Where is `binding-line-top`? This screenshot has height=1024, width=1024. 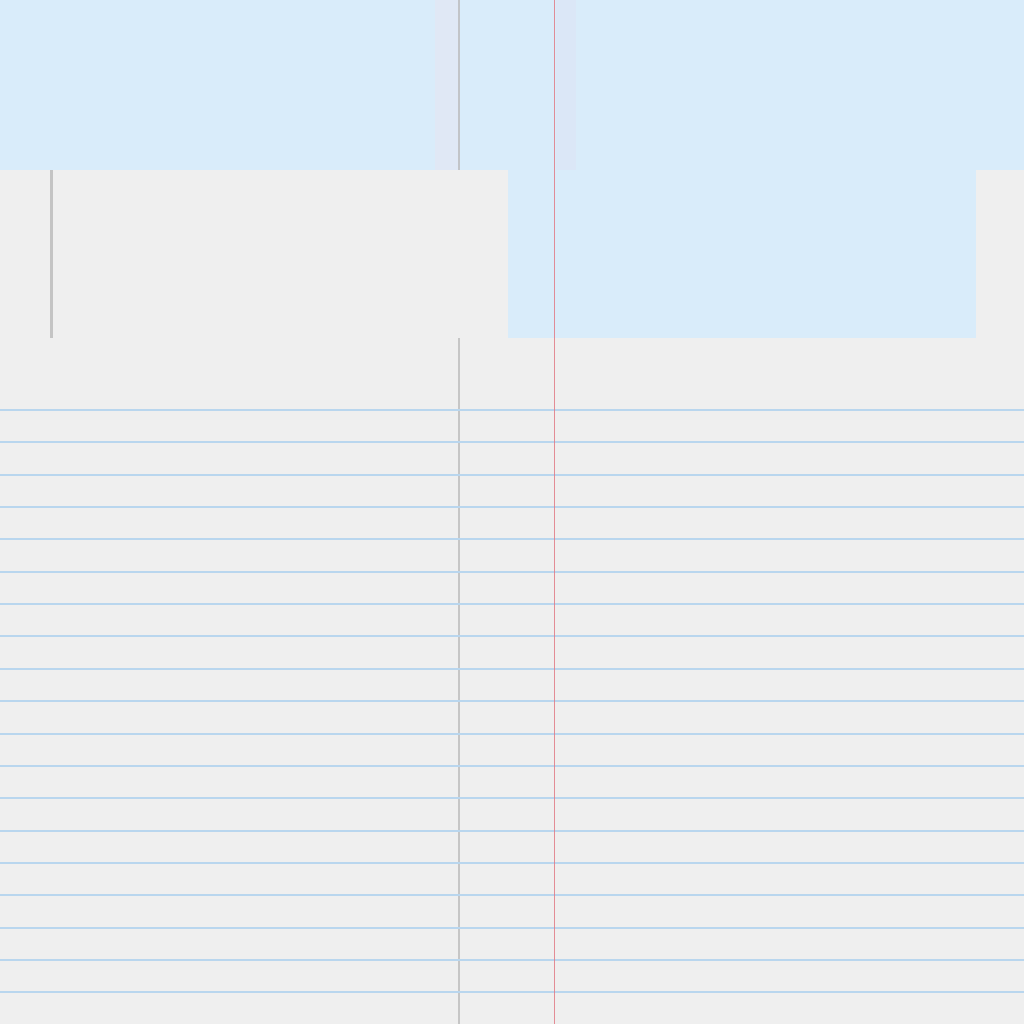 binding-line-top is located at coordinates (459, 85).